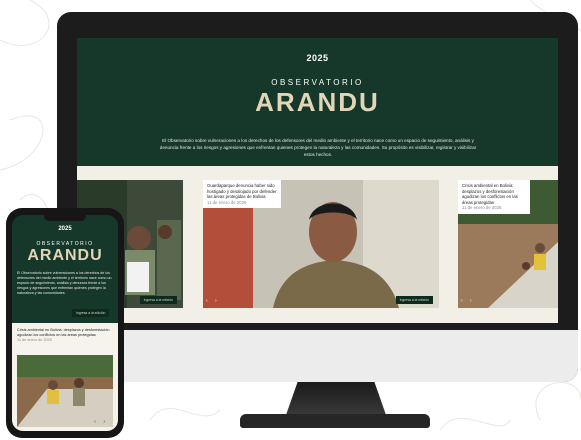  I want to click on card-3-arrows-icon: ‹ ›, so click(468, 301).